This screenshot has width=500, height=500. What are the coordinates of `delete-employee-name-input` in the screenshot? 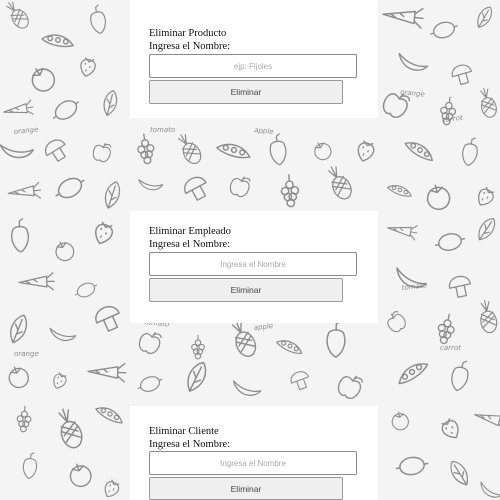 It's located at (253, 264).